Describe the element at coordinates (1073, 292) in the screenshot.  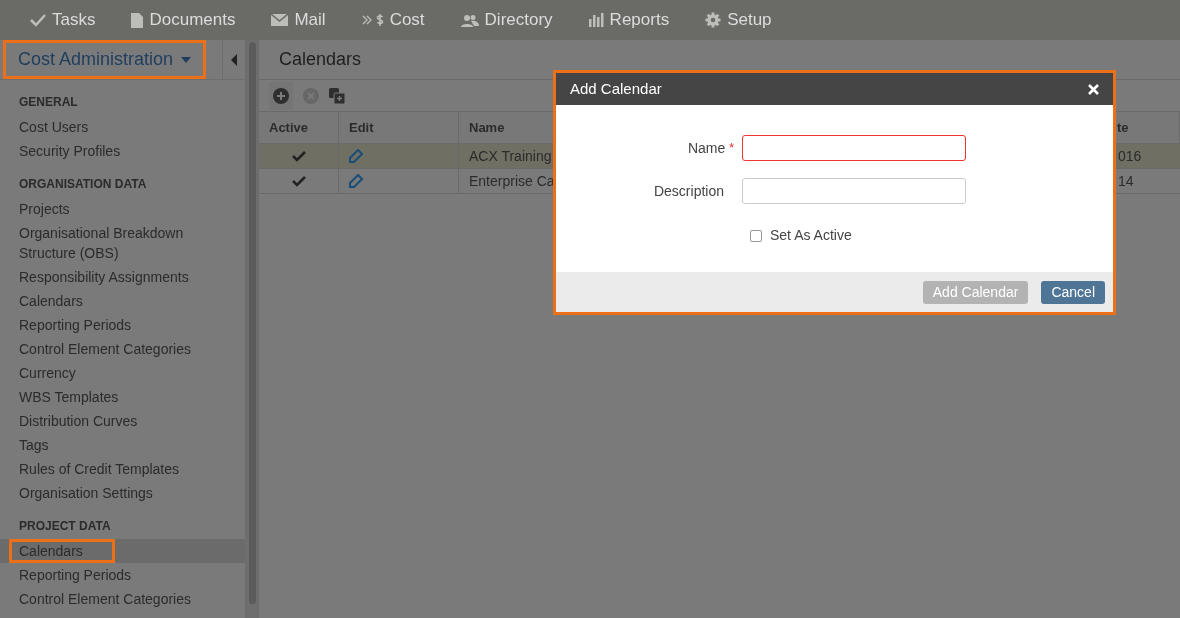
I see `cancel-button: Cancel` at that location.